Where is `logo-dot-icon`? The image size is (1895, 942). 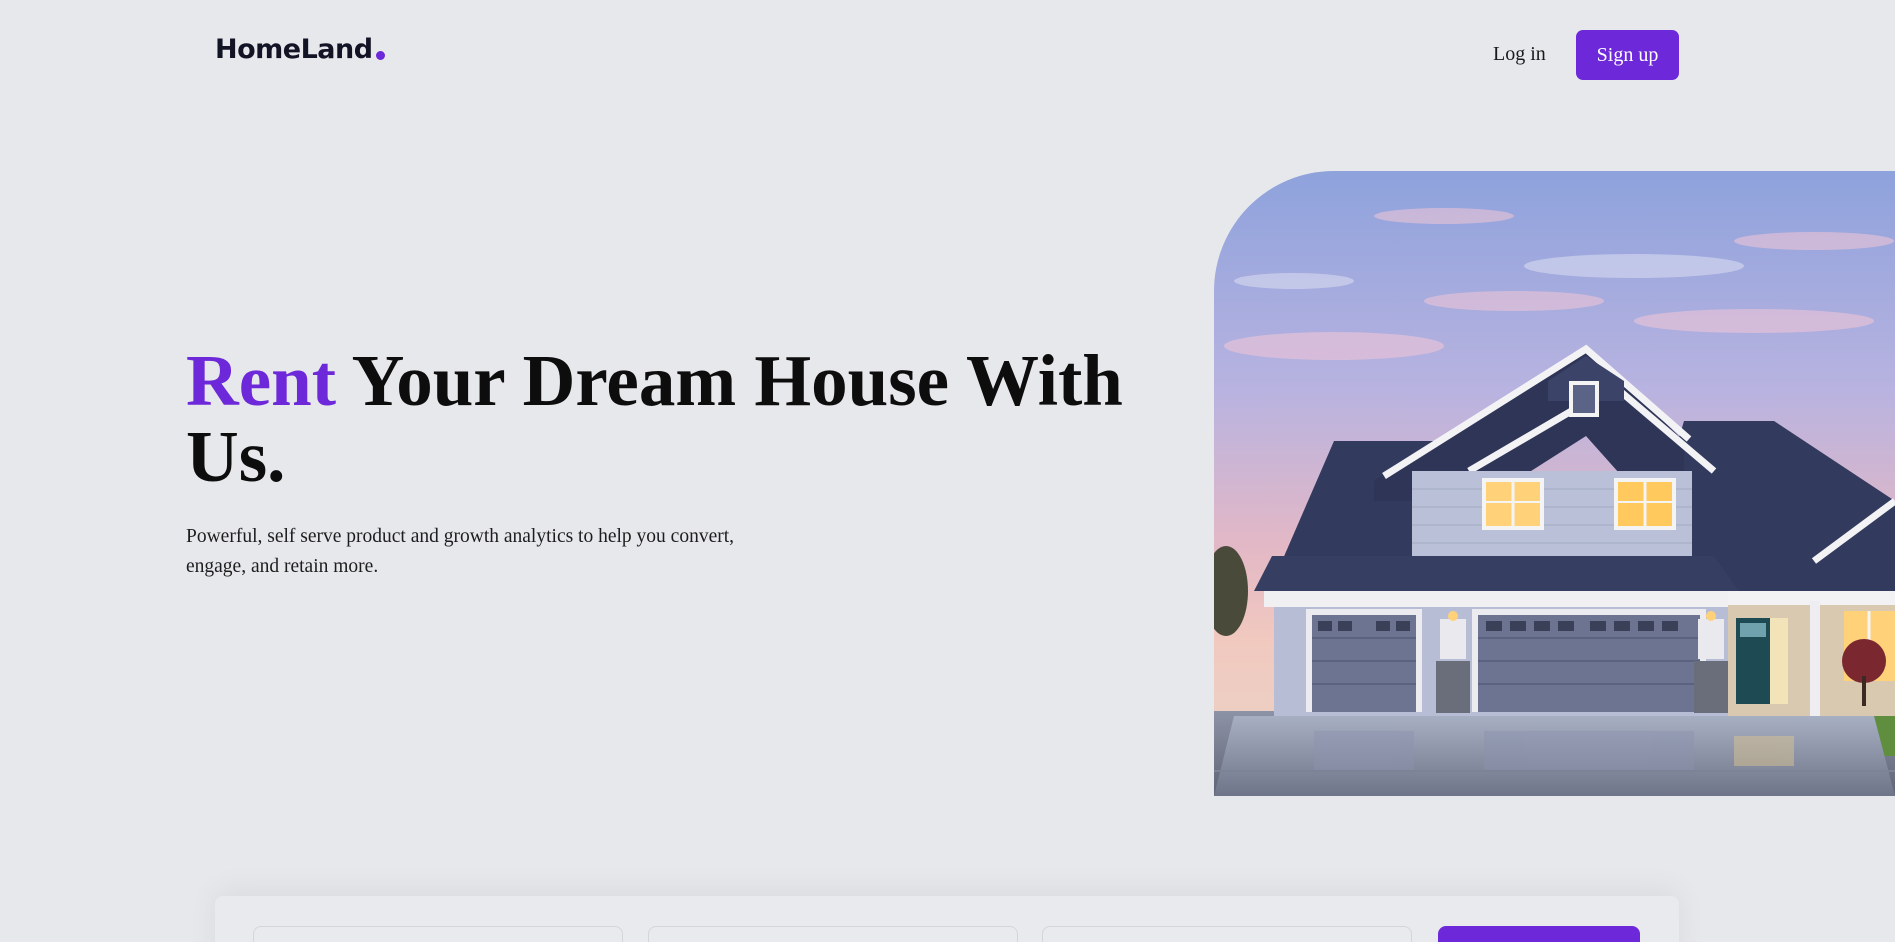 logo-dot-icon is located at coordinates (380, 55).